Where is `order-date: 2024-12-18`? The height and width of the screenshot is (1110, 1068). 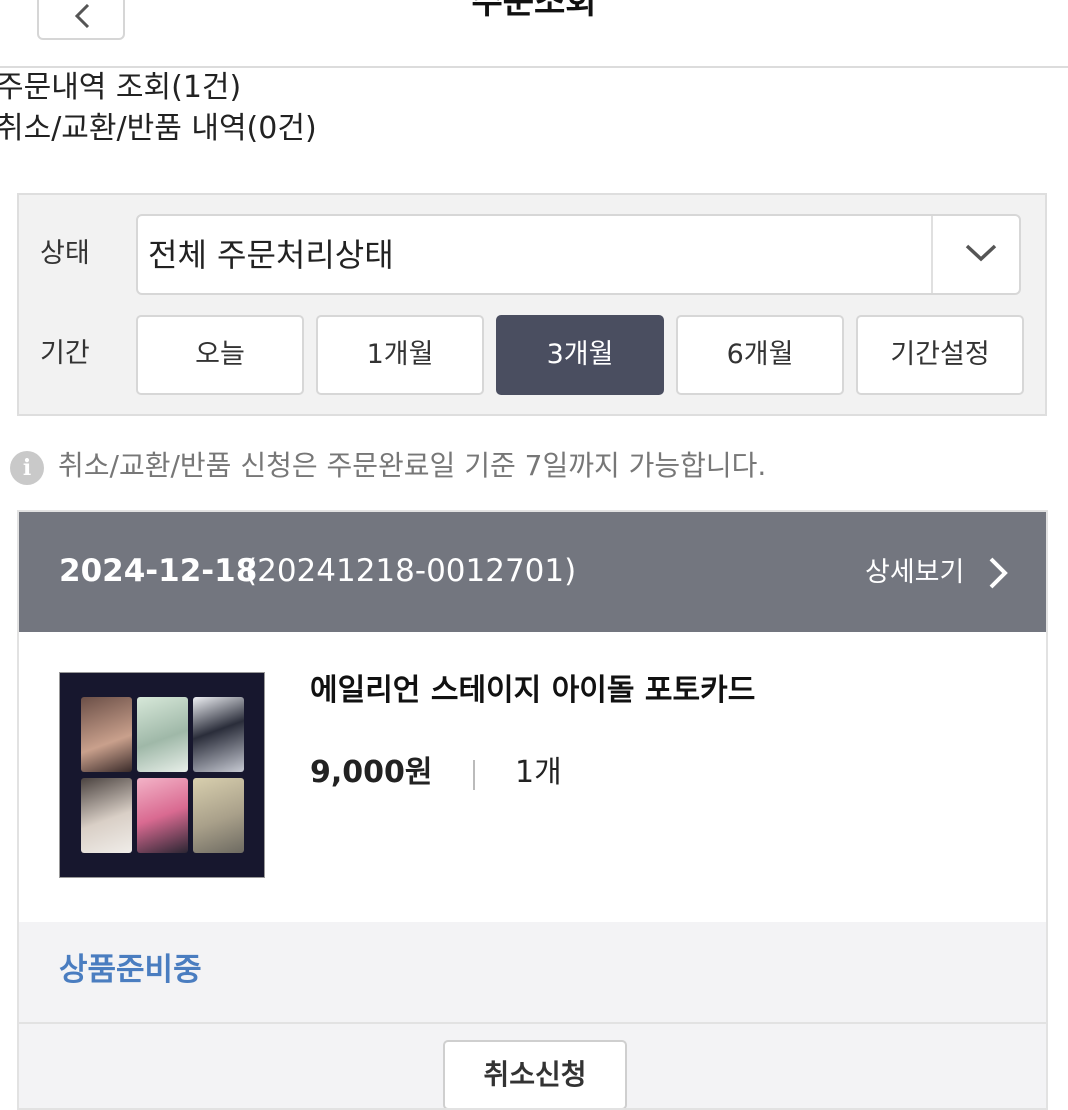 order-date: 2024-12-18 is located at coordinates (158, 571).